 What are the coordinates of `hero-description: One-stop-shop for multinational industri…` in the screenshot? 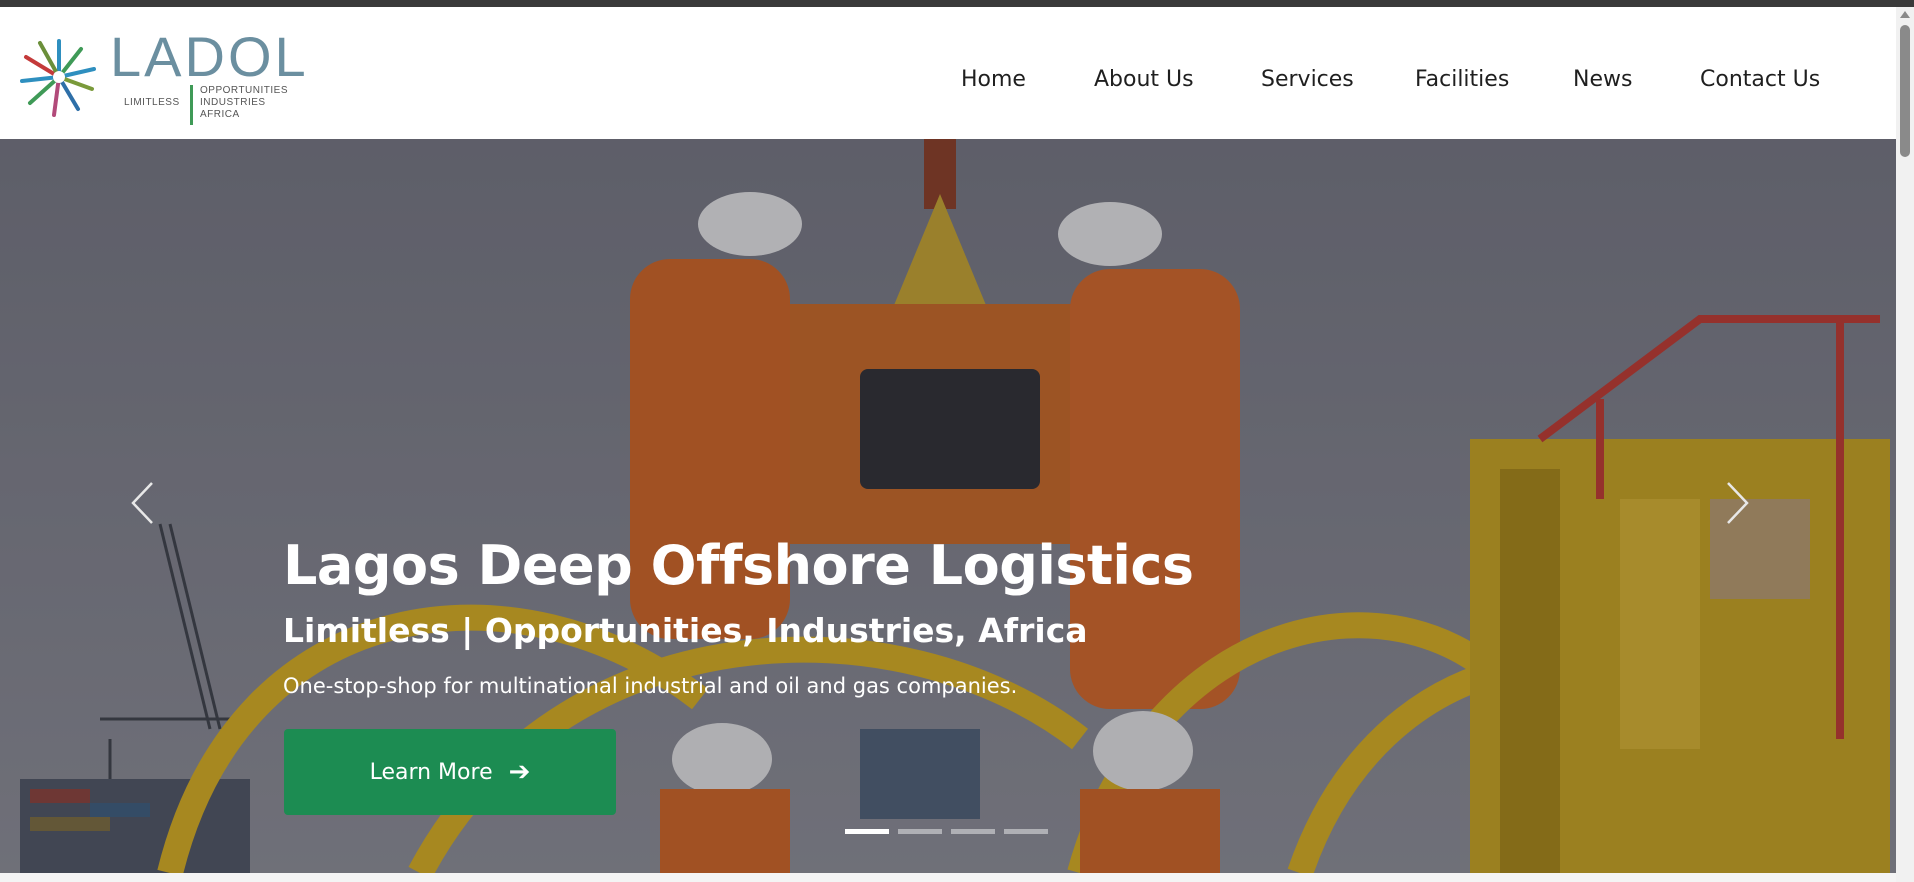 It's located at (650, 686).